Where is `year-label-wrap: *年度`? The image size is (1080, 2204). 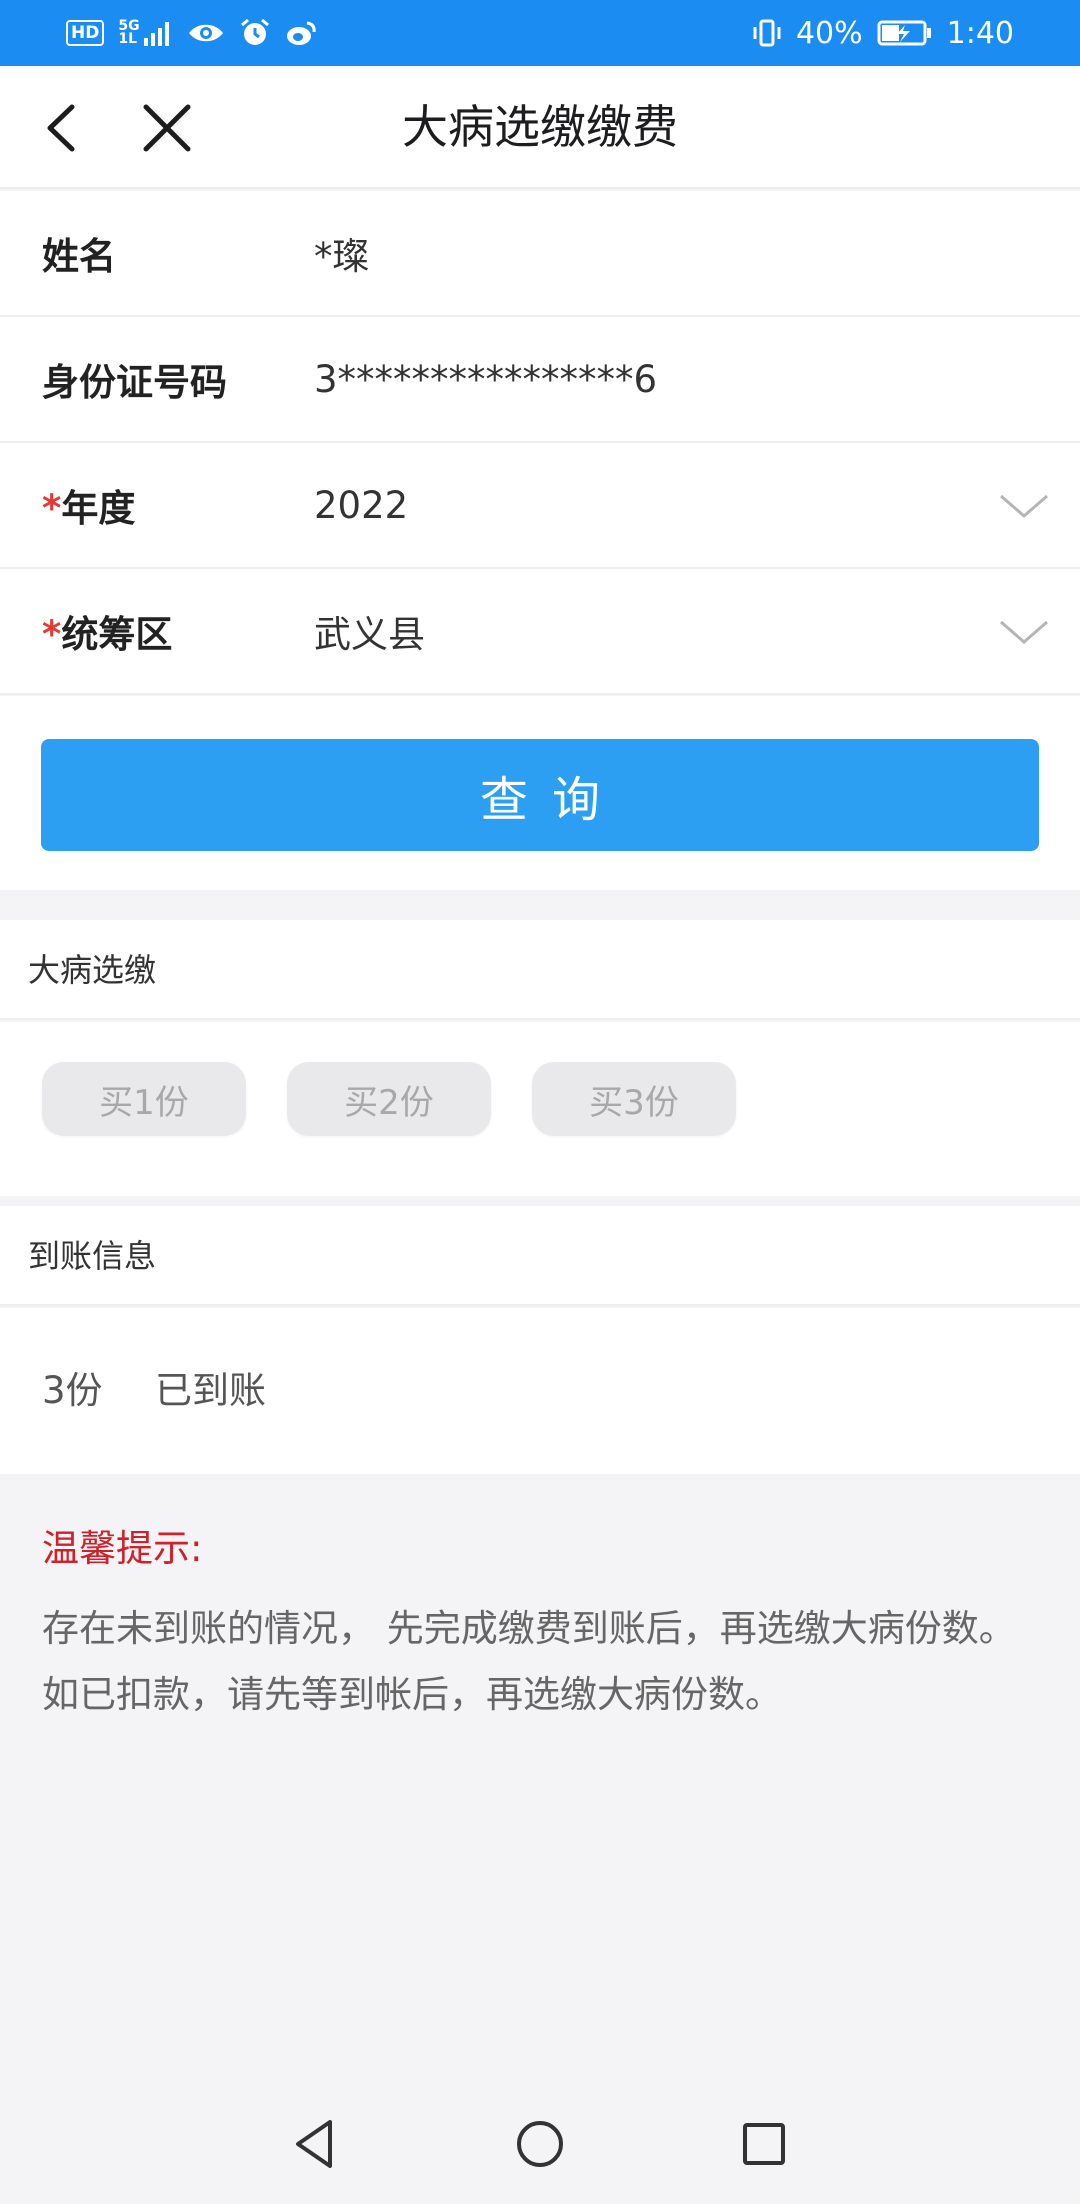 year-label-wrap: *年度 is located at coordinates (88, 505).